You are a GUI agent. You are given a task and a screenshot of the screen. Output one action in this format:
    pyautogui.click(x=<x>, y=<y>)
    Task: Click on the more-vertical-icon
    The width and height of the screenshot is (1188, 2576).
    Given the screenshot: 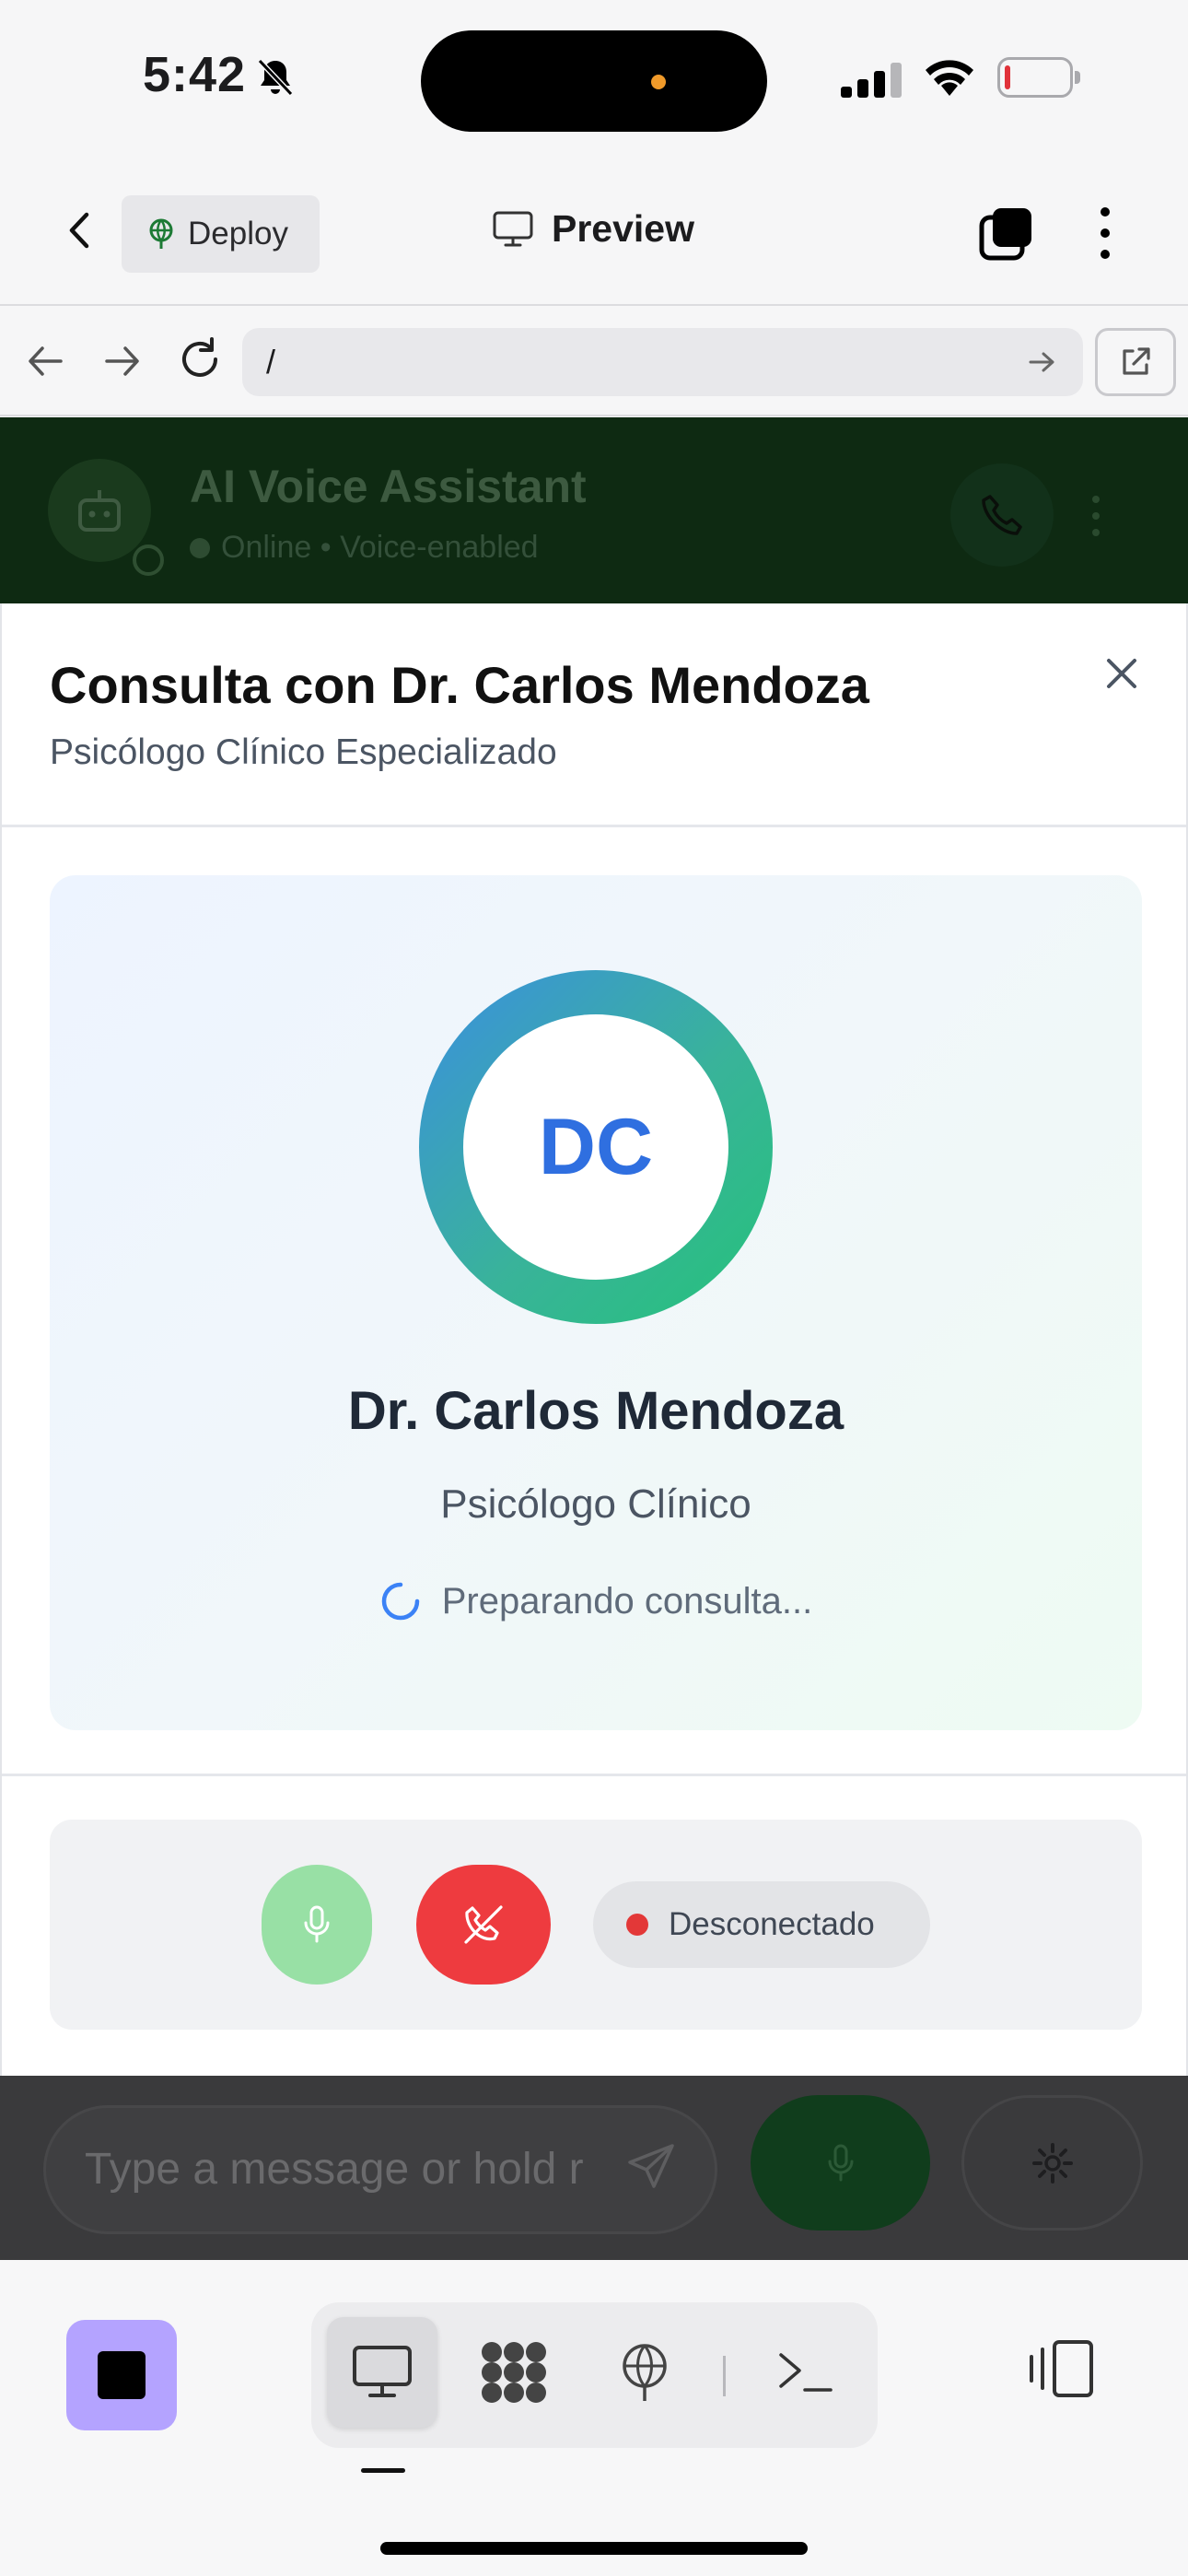 What is the action you would take?
    pyautogui.click(x=1105, y=233)
    